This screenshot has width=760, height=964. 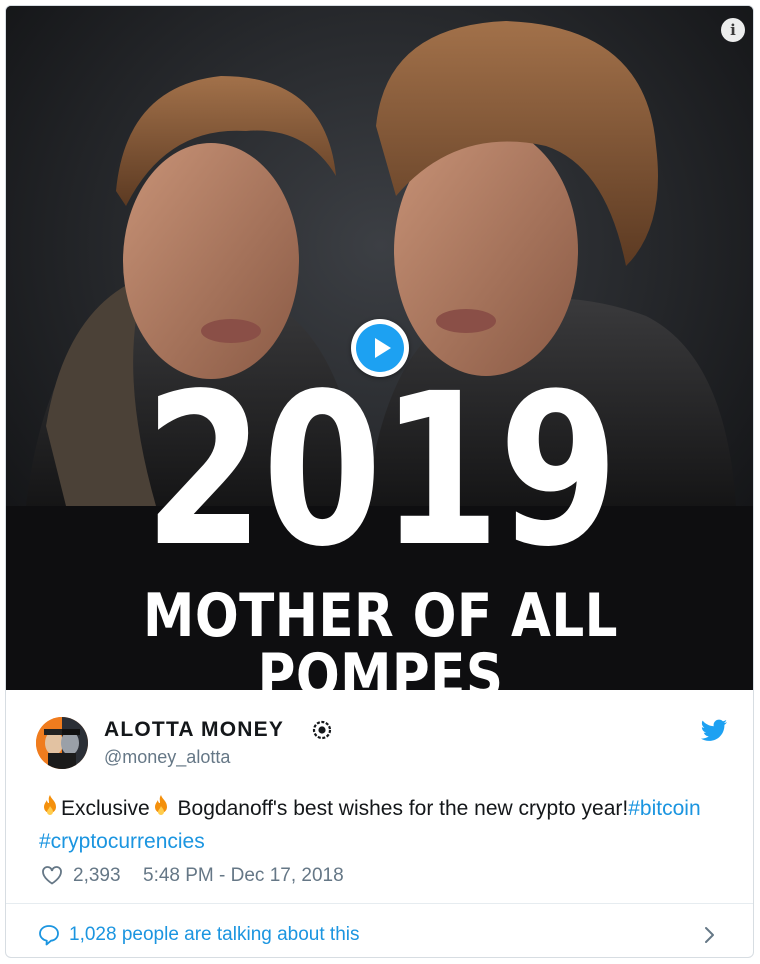 I want to click on display-name: ALOTTA MONEY, so click(x=194, y=730).